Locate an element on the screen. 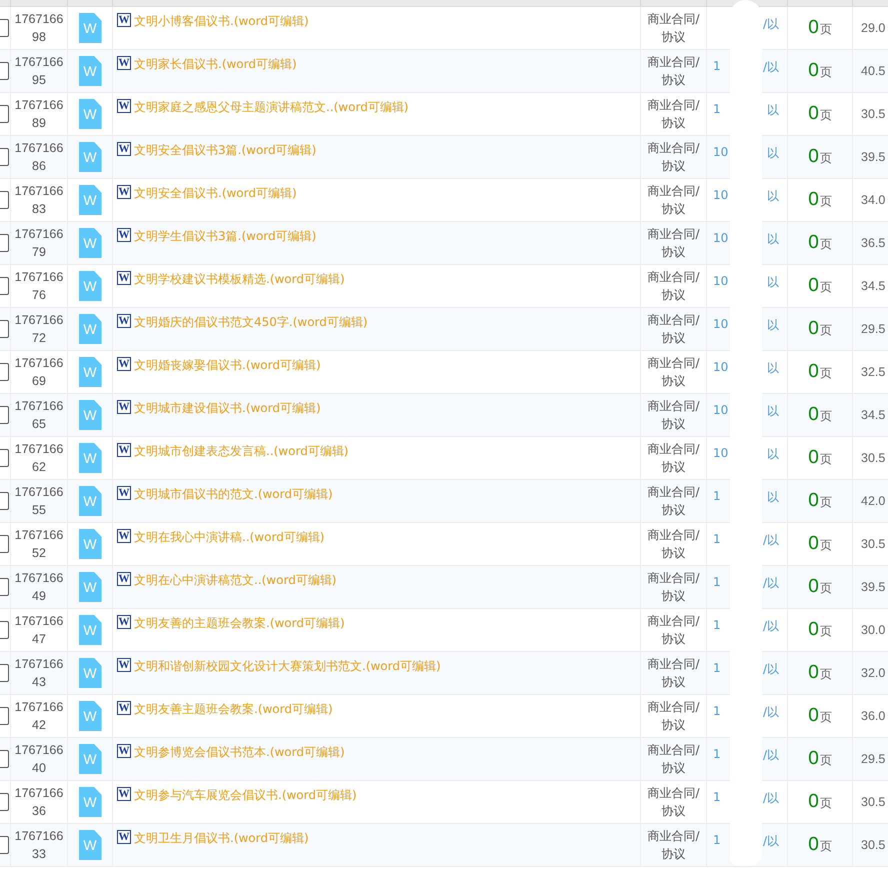  document-title-link: 文明安全倡议书.(word可编辑) is located at coordinates (215, 193).